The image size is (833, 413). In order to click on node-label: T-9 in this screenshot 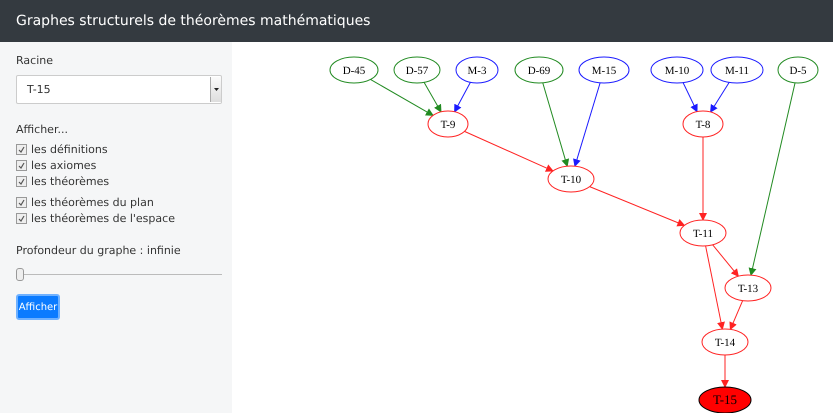, I will do `click(448, 125)`.